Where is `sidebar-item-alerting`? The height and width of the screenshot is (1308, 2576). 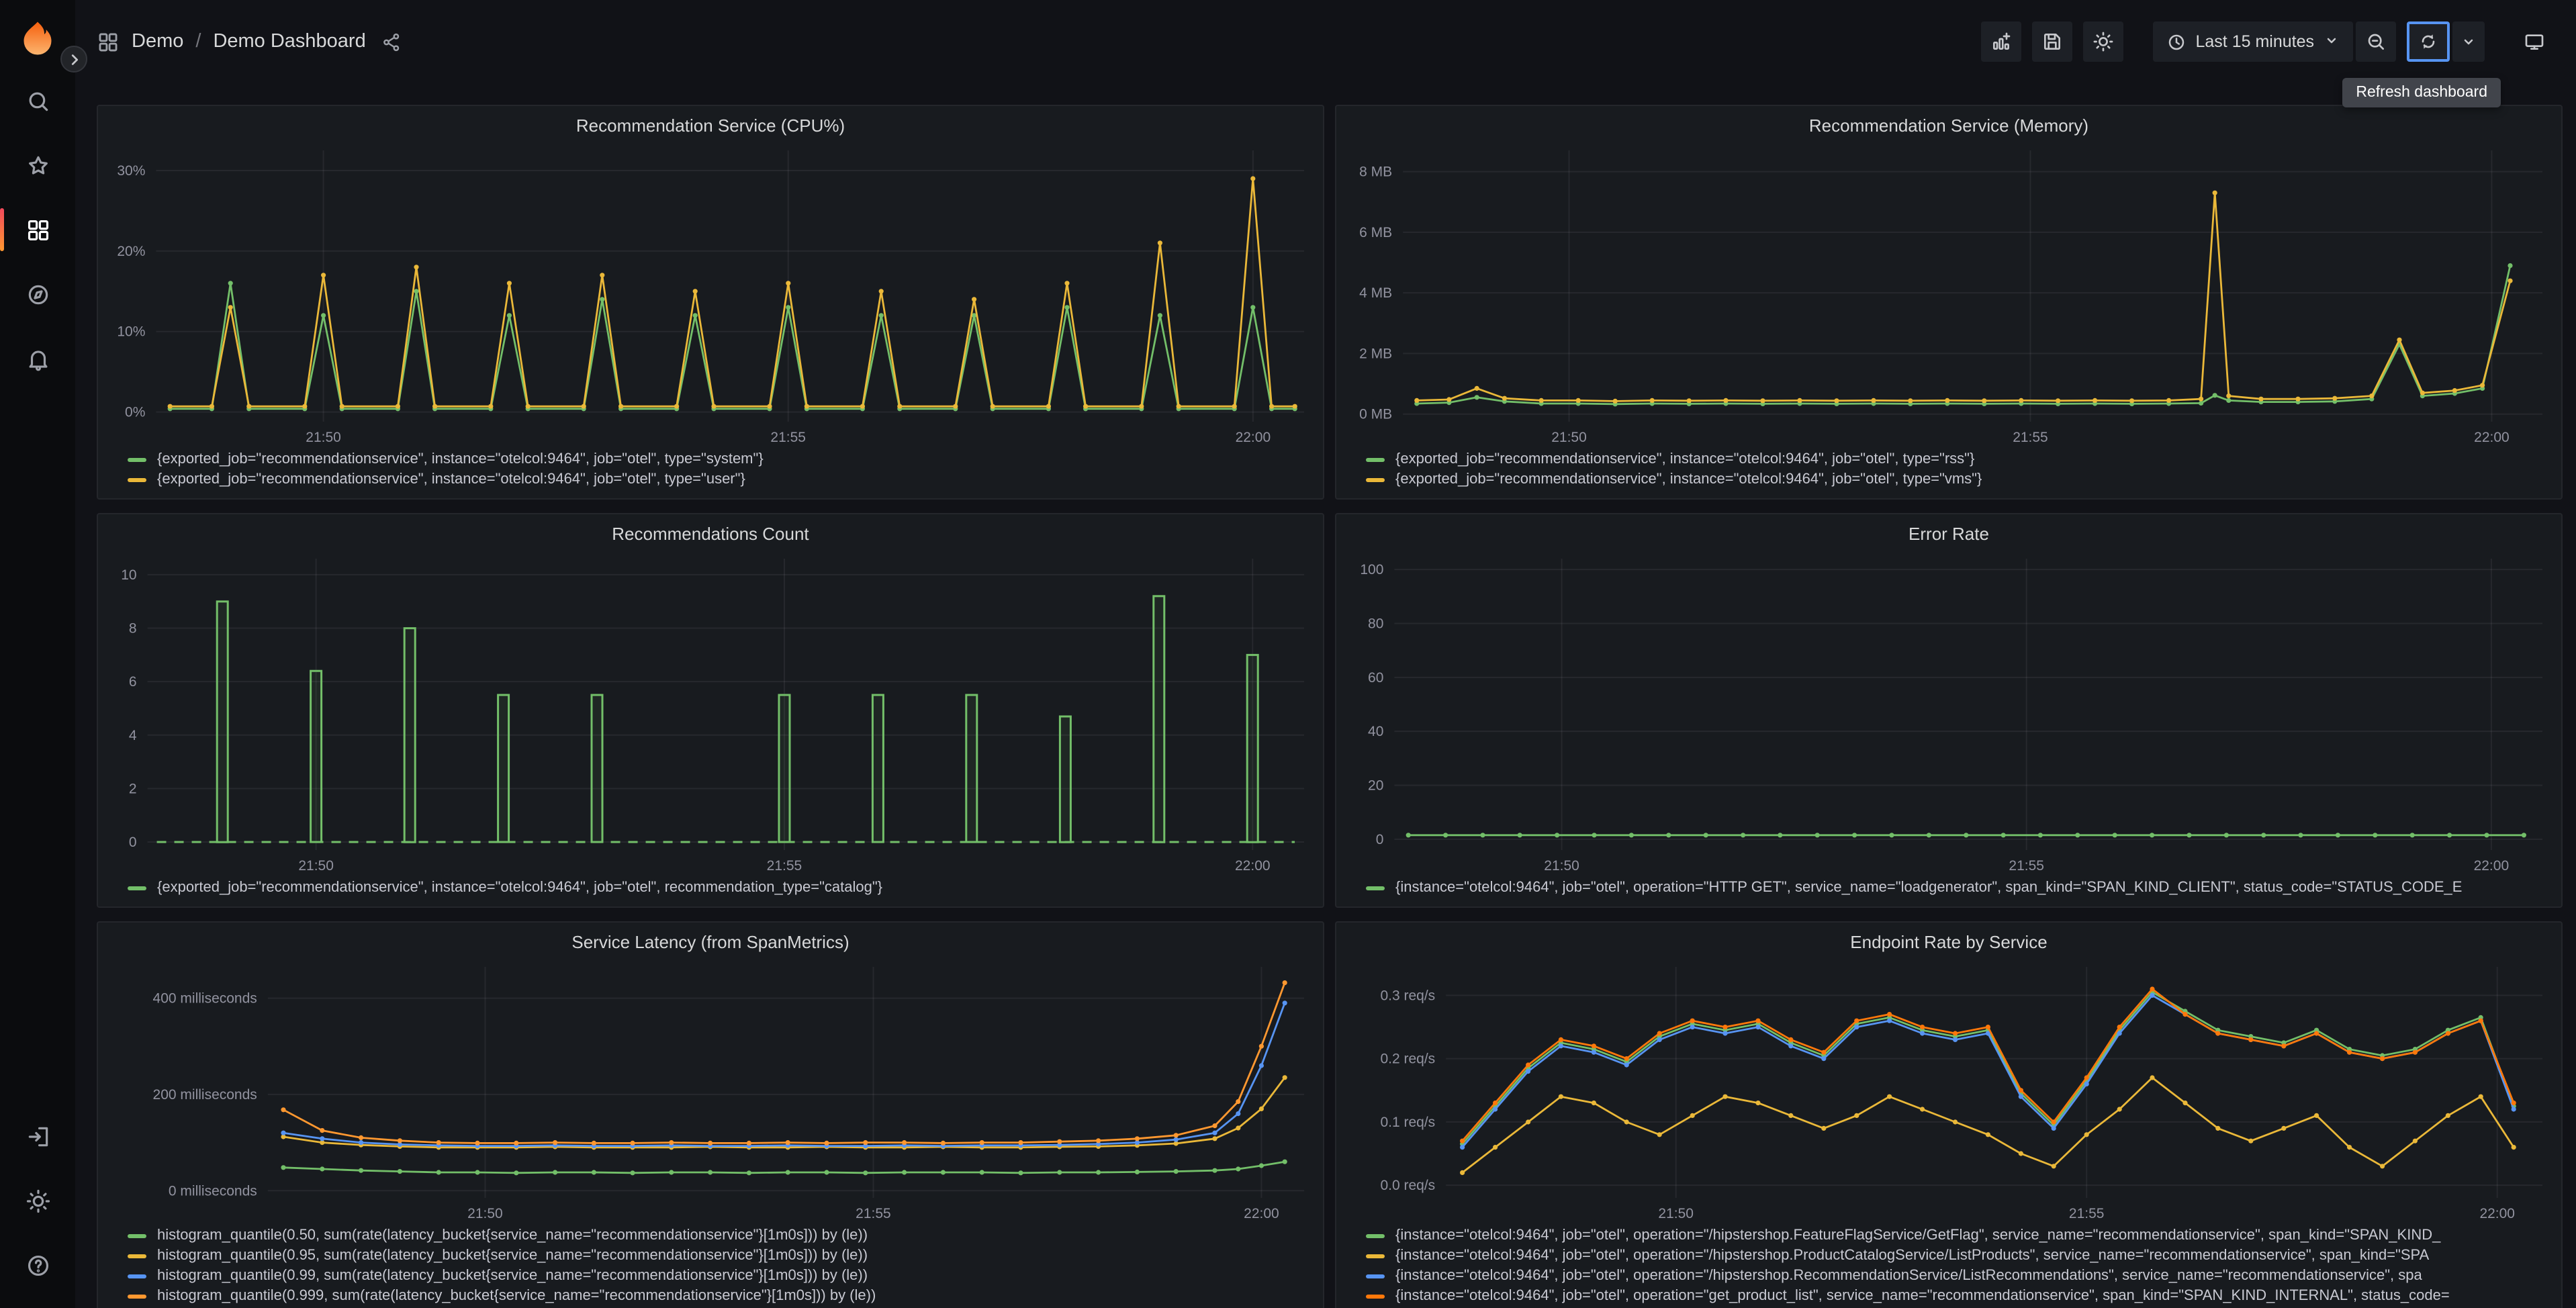
sidebar-item-alerting is located at coordinates (37, 358).